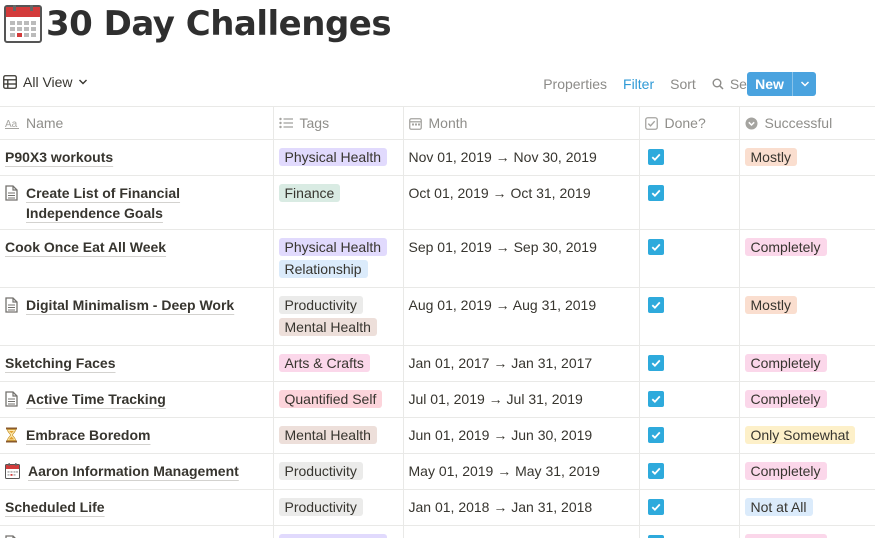  Describe the element at coordinates (521, 507) in the screenshot. I see `cell-month: Jan 01, 2018 → Jan 31, 2018` at that location.